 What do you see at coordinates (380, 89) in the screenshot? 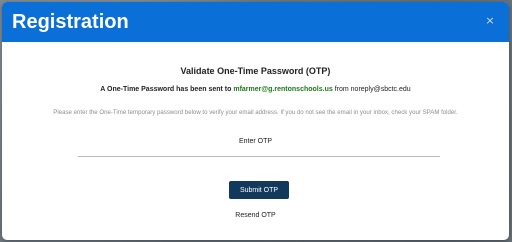
I see `otp-sent-from: noreply@sbctc.edu` at bounding box center [380, 89].